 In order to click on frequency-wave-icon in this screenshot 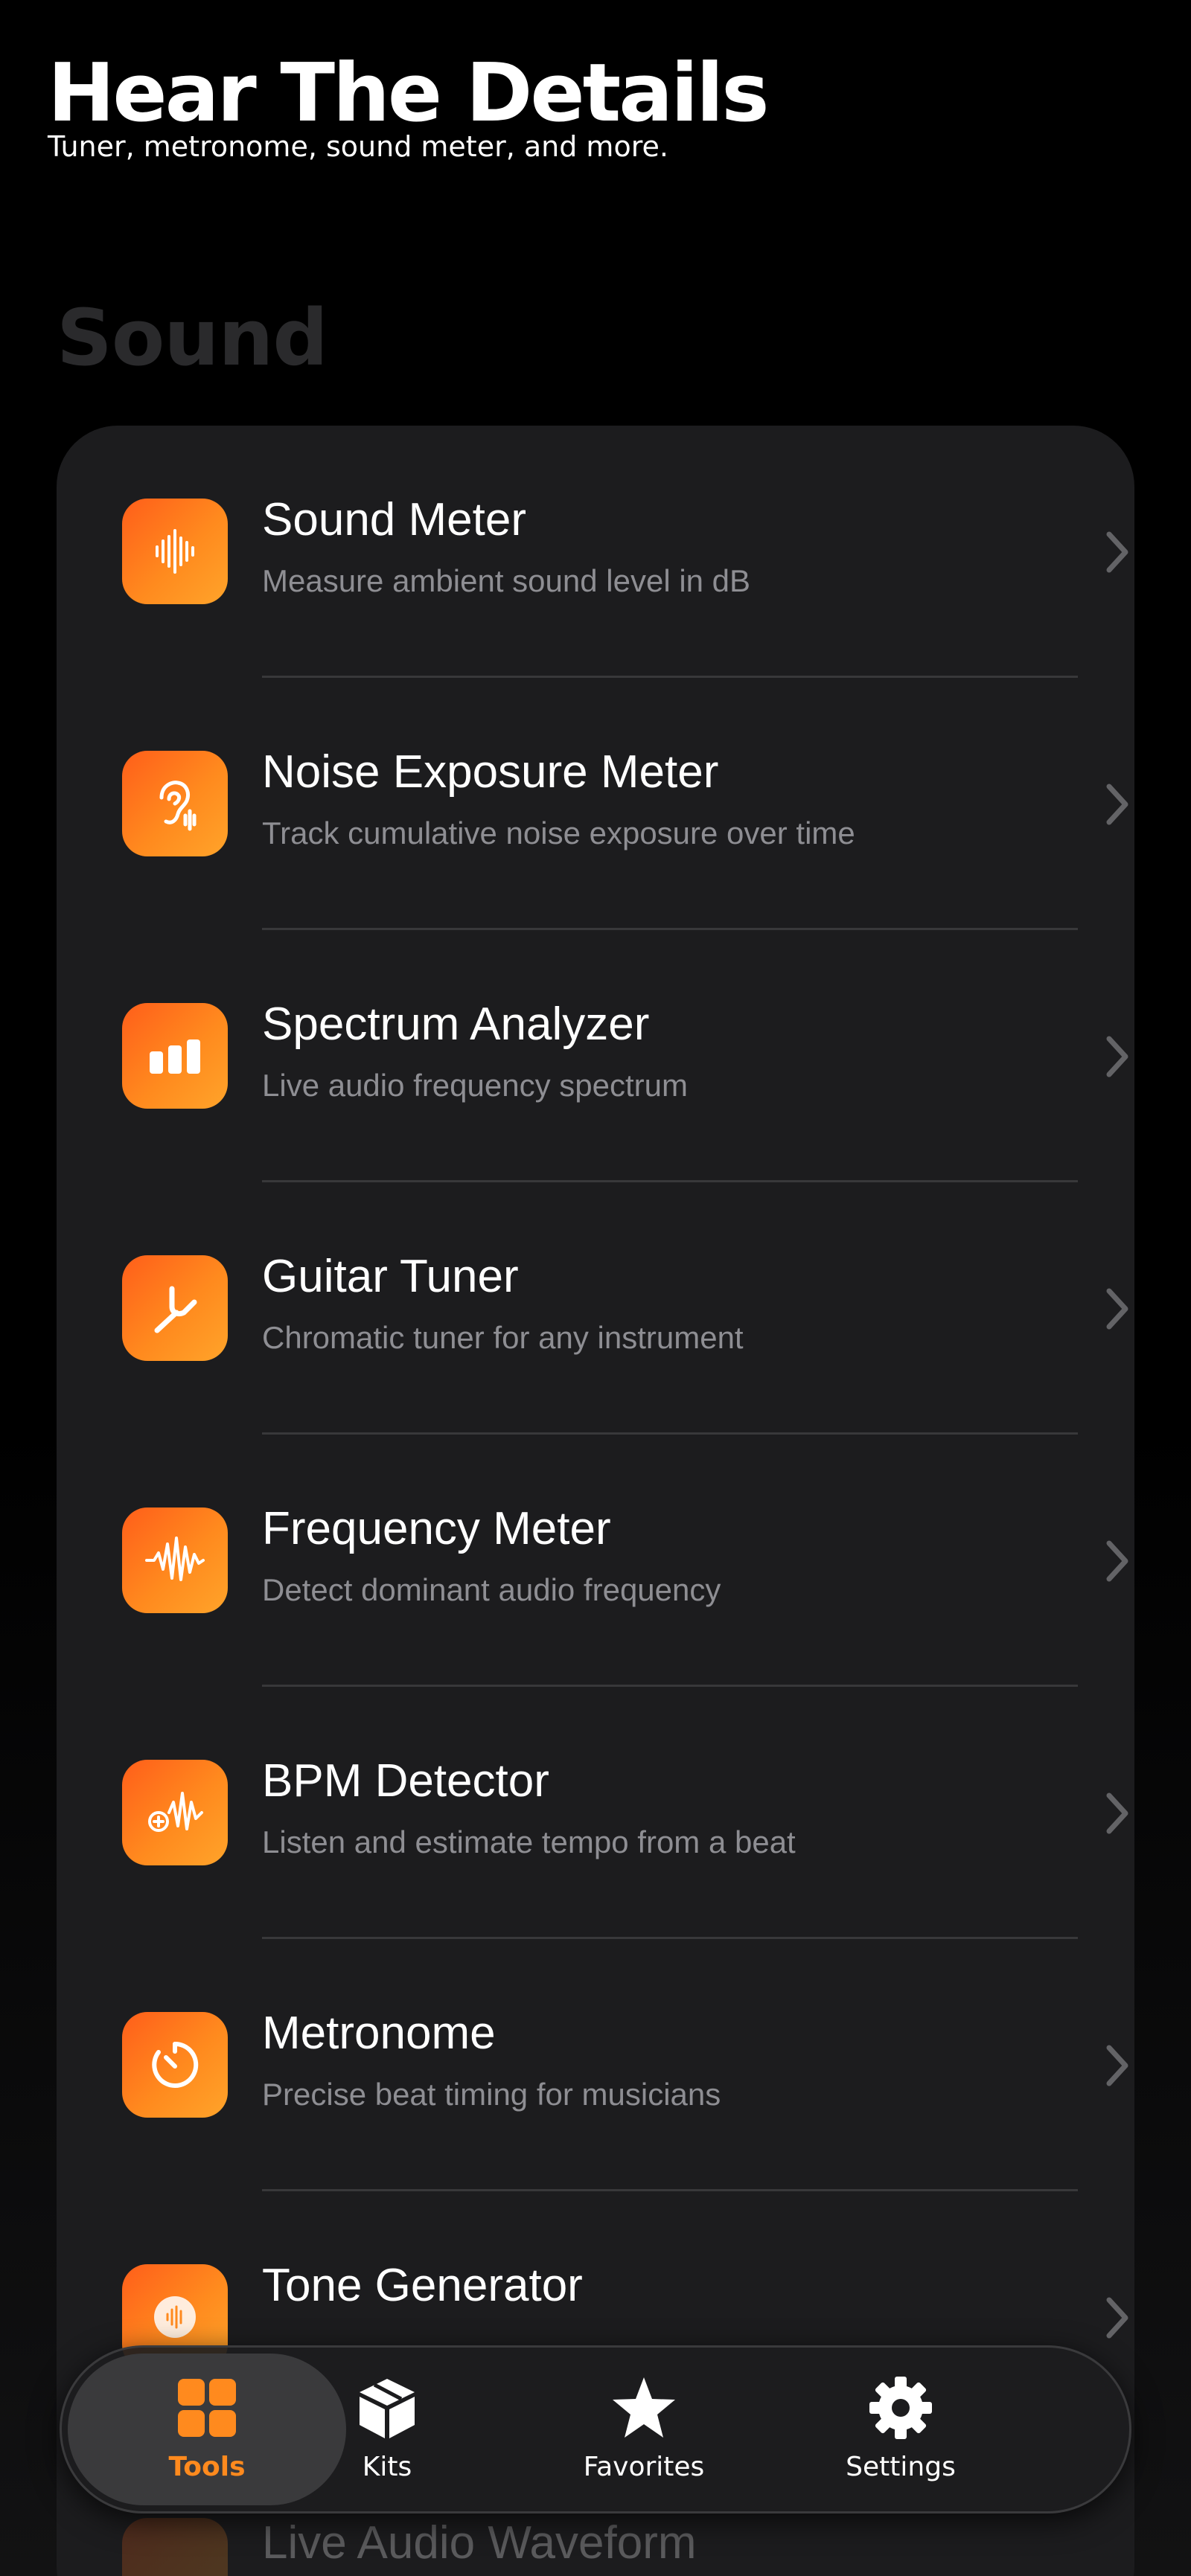, I will do `click(175, 1561)`.